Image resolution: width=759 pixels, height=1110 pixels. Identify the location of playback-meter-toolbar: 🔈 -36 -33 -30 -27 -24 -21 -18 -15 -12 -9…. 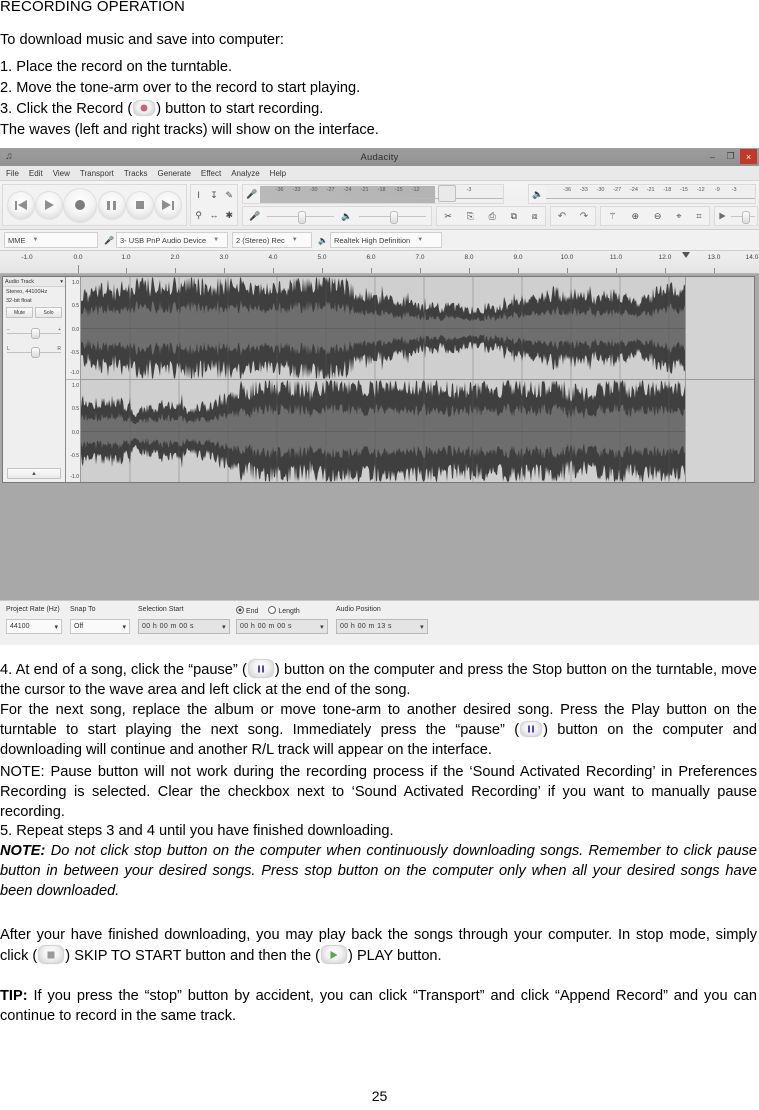
(642, 194).